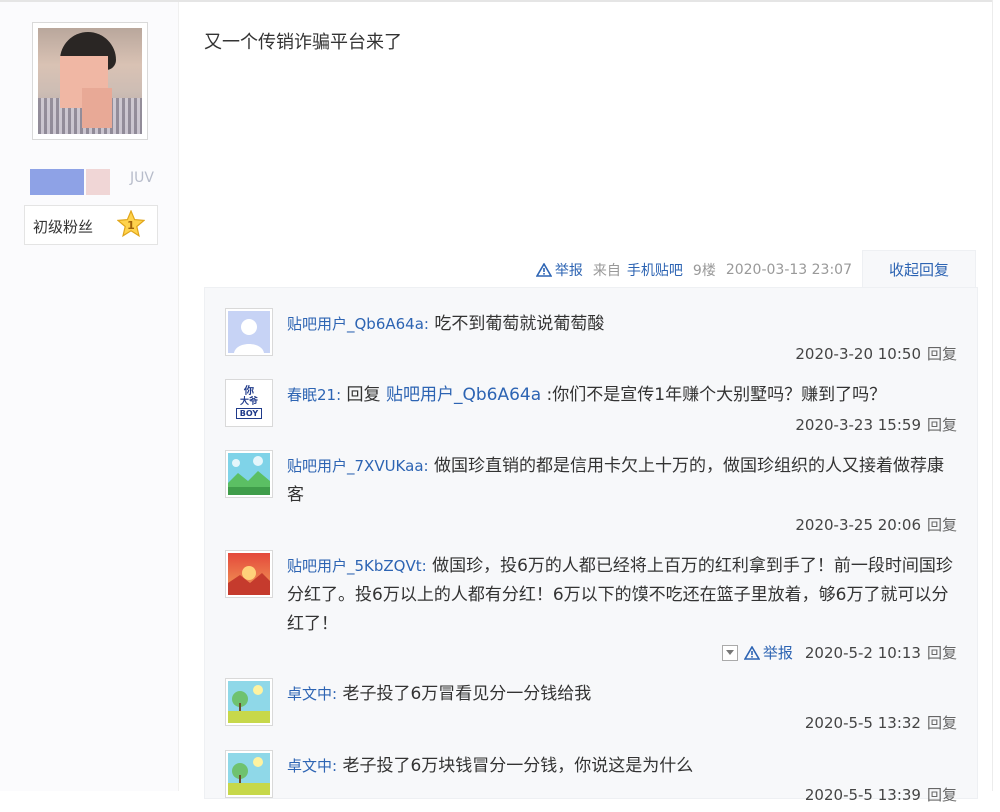 The width and height of the screenshot is (1000, 812). What do you see at coordinates (590, 268) in the screenshot?
I see `post-tail-bar: 举报 来自 手机贴吧 9楼 2020-03-13 23:07 收起回复` at bounding box center [590, 268].